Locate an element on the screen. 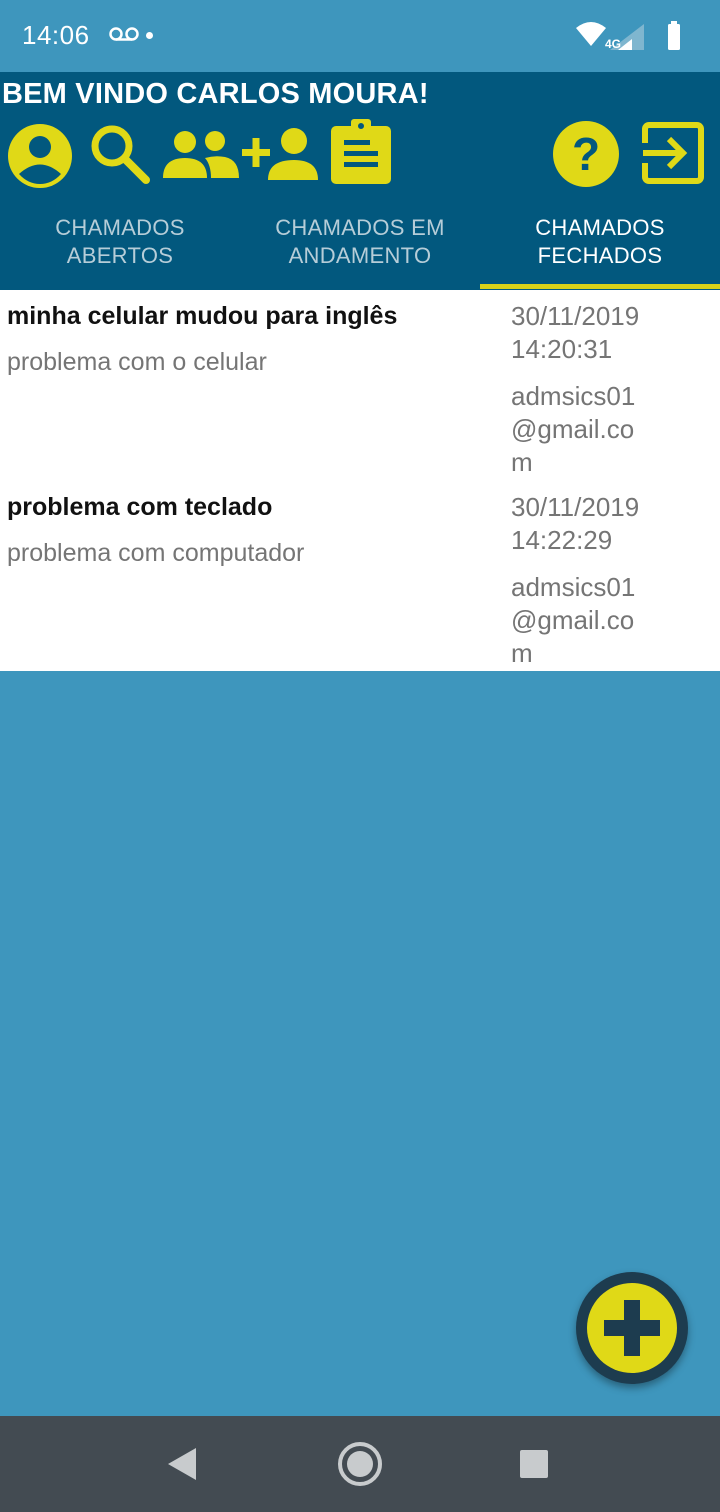 This screenshot has width=720, height=1512. ticket-title: minha celular mudou para inglês is located at coordinates (202, 316).